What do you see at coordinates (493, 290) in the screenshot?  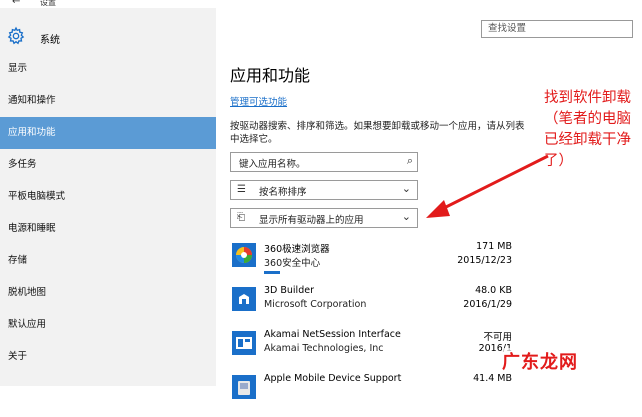 I see `app-size: 48.0 KB` at bounding box center [493, 290].